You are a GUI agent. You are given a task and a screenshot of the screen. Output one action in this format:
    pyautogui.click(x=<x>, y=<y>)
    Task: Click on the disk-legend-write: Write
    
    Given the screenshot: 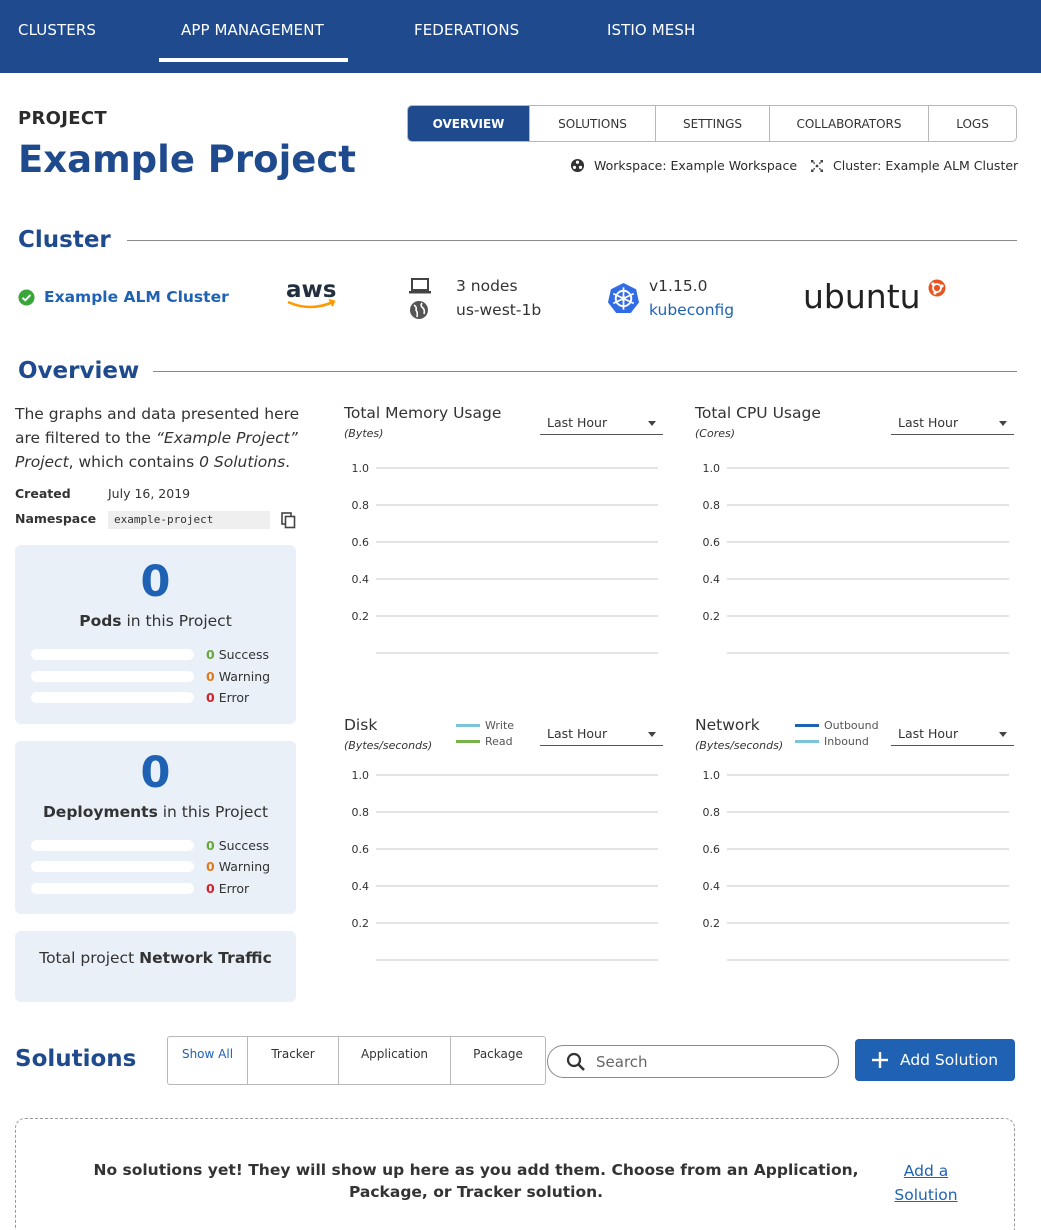 What is the action you would take?
    pyautogui.click(x=485, y=725)
    